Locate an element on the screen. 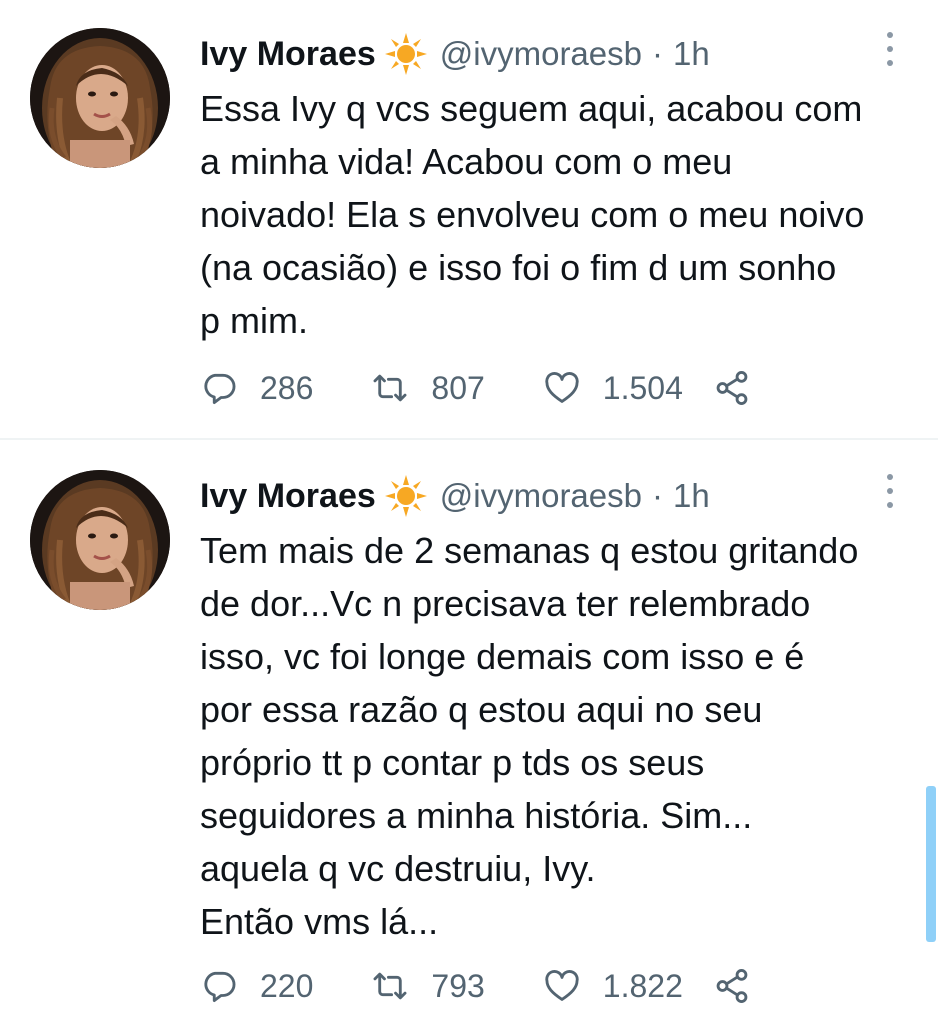 The height and width of the screenshot is (1024, 938). like-count: 1.504 is located at coordinates (642, 387).